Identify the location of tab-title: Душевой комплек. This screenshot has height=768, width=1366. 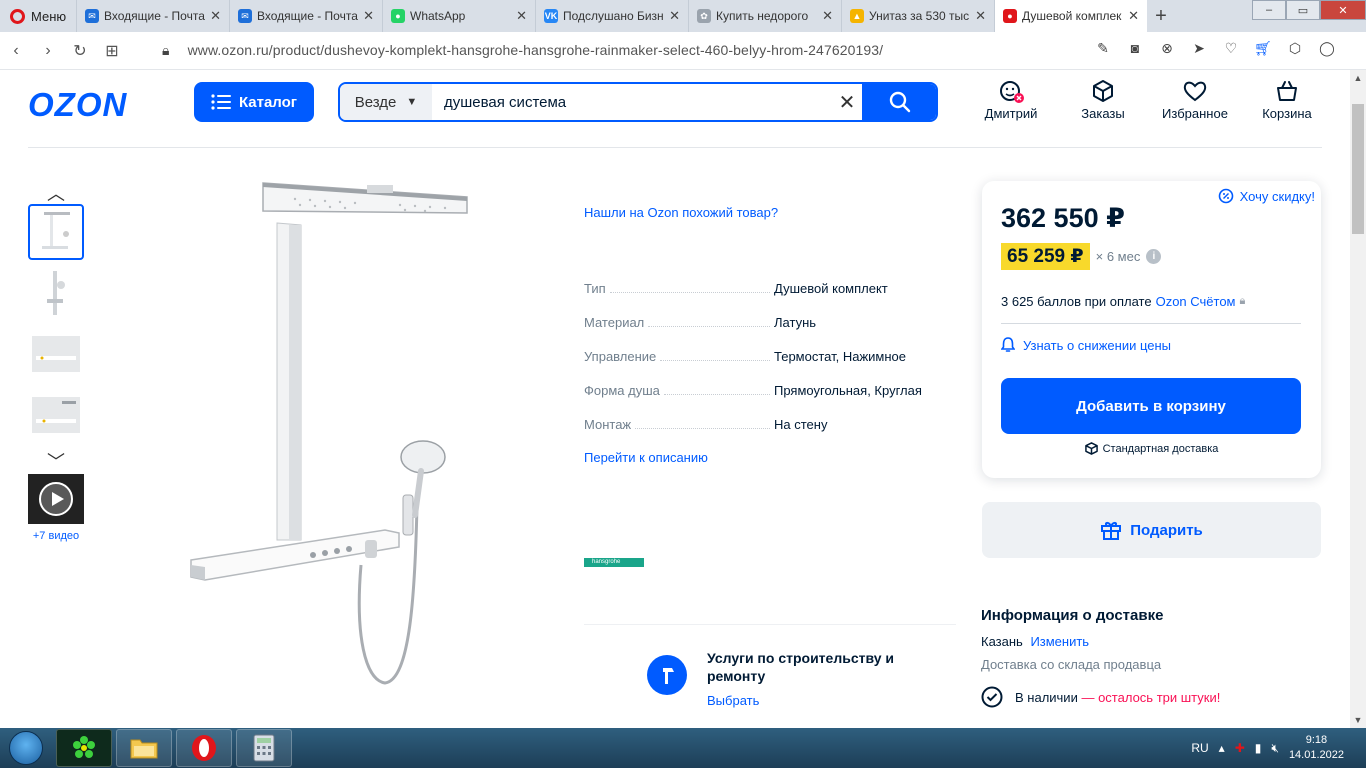
(1072, 16).